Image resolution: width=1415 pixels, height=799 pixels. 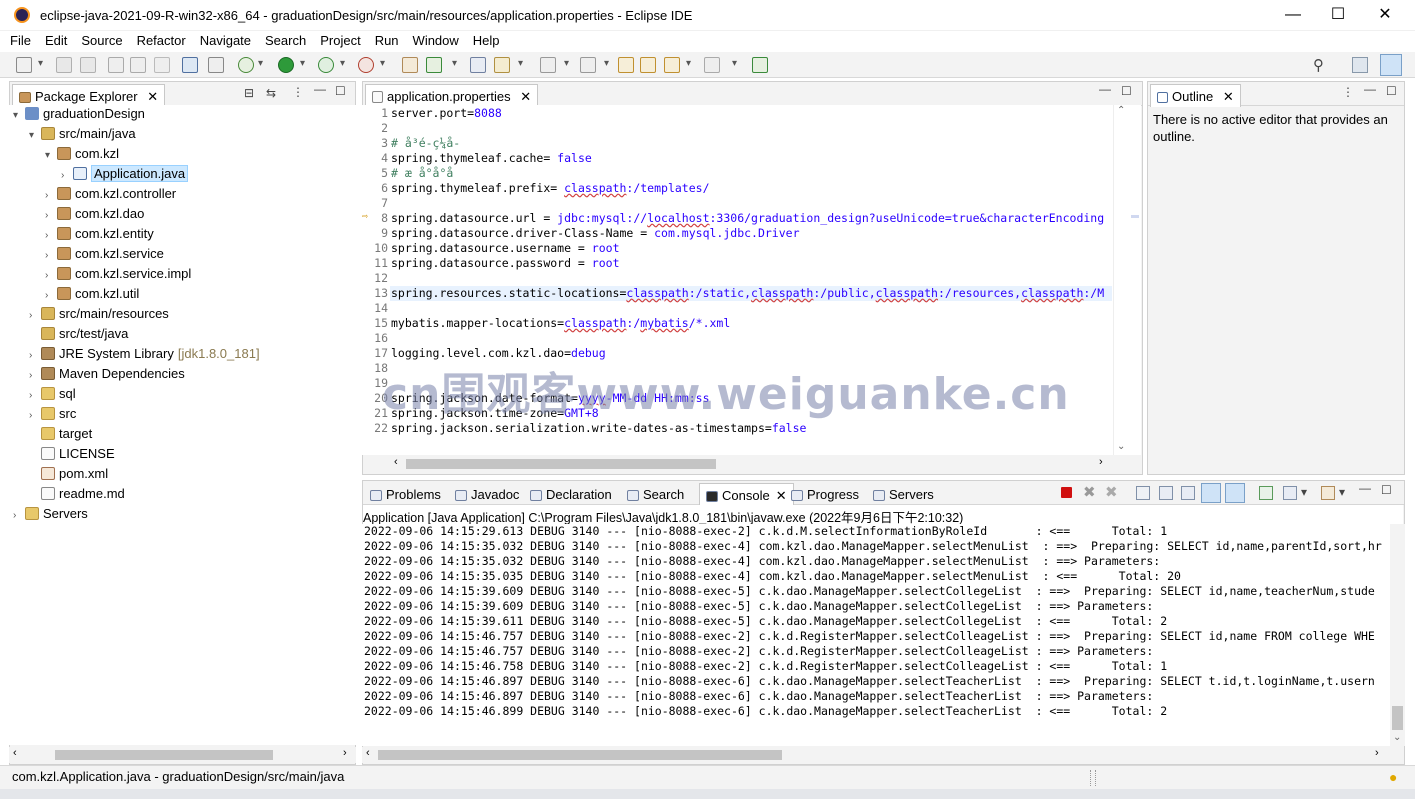 I want to click on tab-search: Search, so click(x=655, y=494).